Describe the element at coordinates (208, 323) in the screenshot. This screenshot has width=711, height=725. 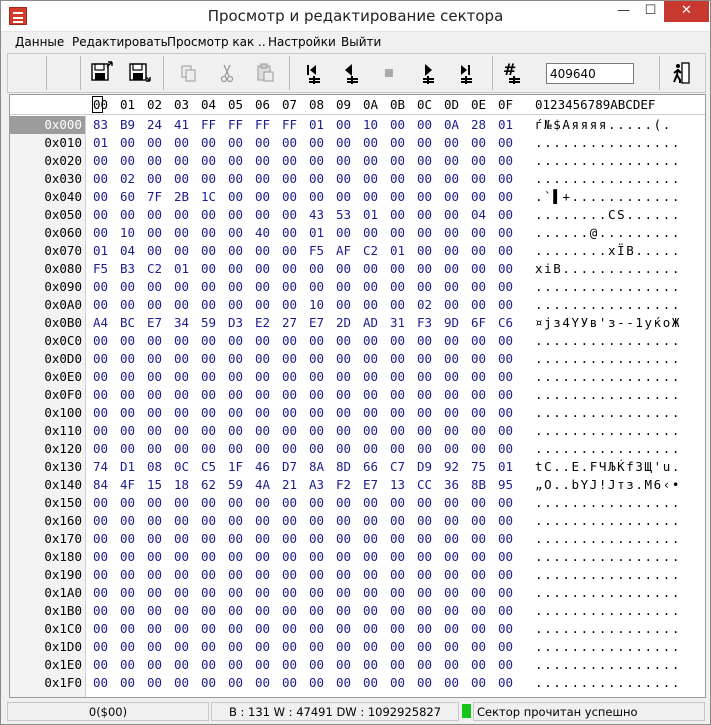
I see `hex-byte: 59` at that location.